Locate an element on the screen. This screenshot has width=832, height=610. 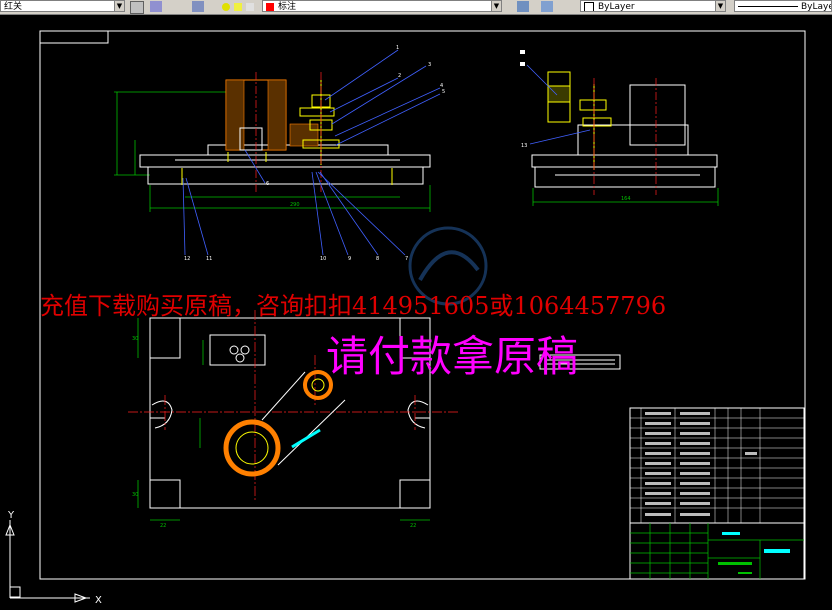
parts-list-text-blocks is located at coordinates (701, 464).